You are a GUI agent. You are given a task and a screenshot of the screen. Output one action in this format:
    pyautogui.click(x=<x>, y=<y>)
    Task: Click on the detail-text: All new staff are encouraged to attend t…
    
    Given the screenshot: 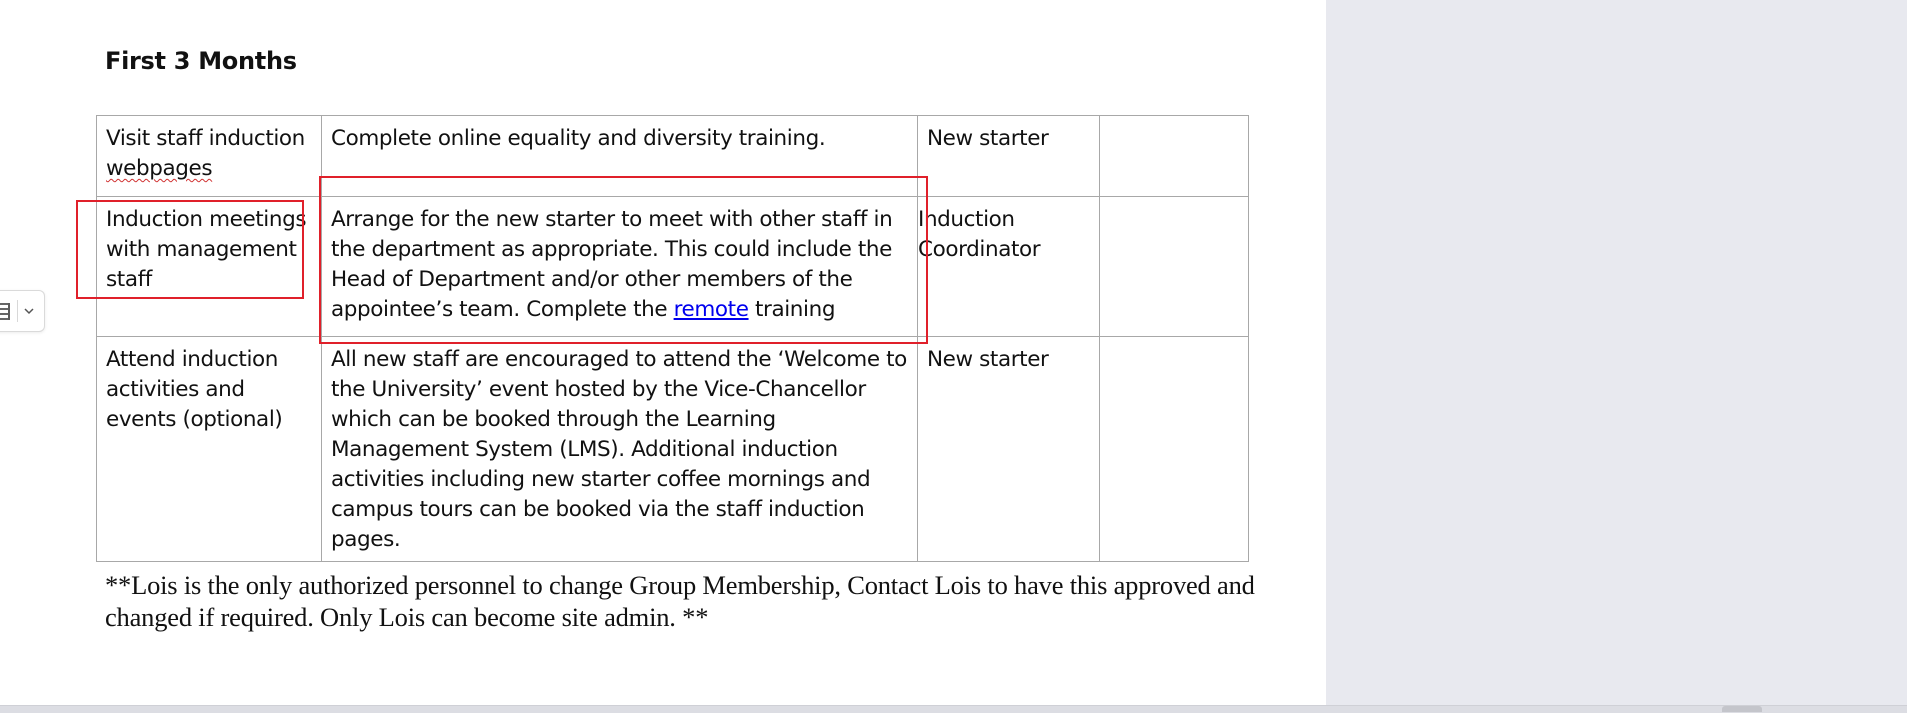 What is the action you would take?
    pyautogui.click(x=619, y=449)
    